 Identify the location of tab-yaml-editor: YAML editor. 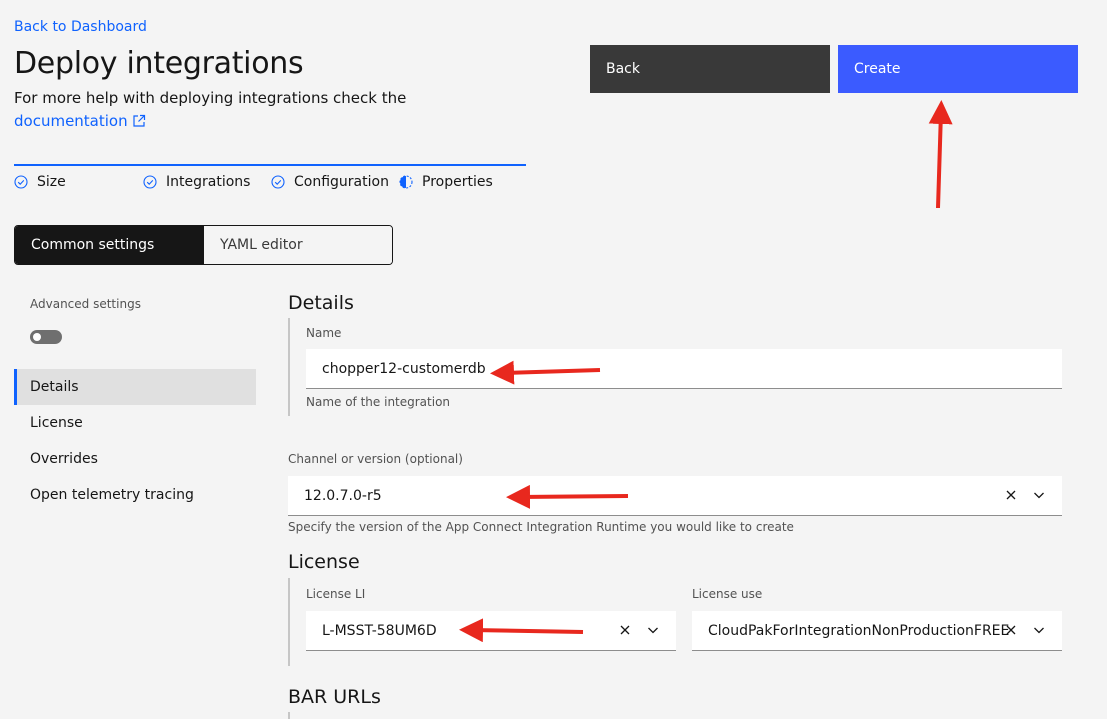
(298, 245).